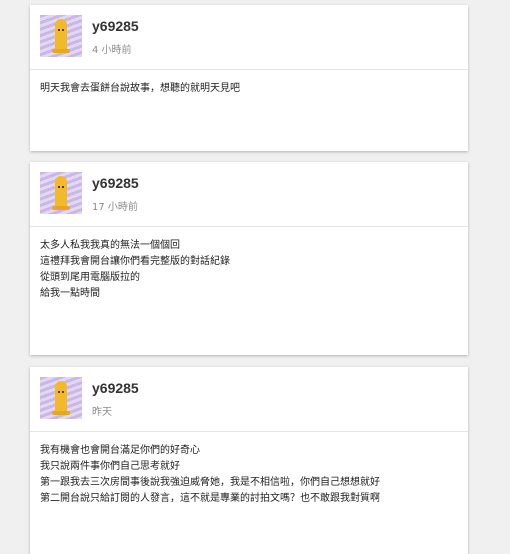  I want to click on post-text-line: 太多人私我我真的無法一個個回, so click(110, 245).